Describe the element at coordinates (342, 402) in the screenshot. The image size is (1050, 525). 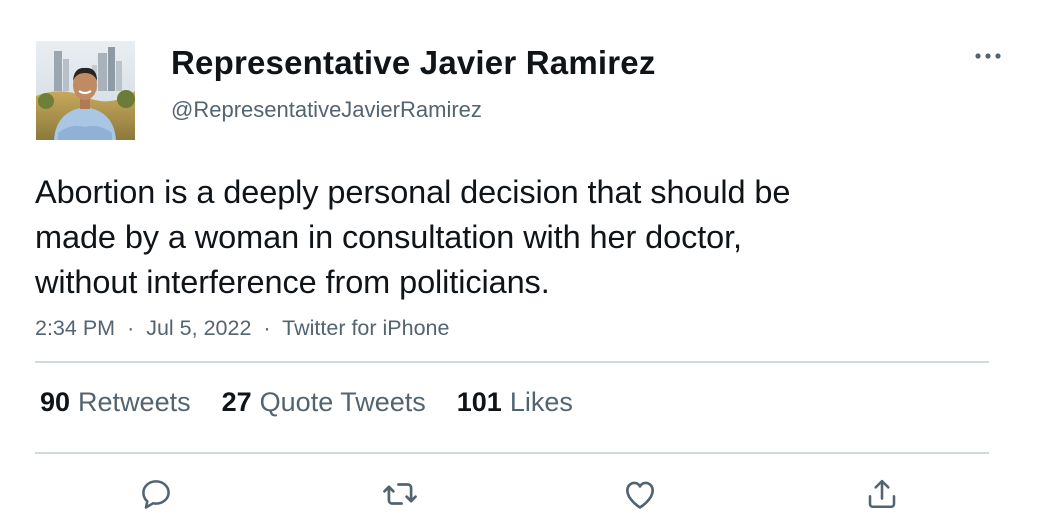
I see `quote-tweets-label: Quote Tweets` at that location.